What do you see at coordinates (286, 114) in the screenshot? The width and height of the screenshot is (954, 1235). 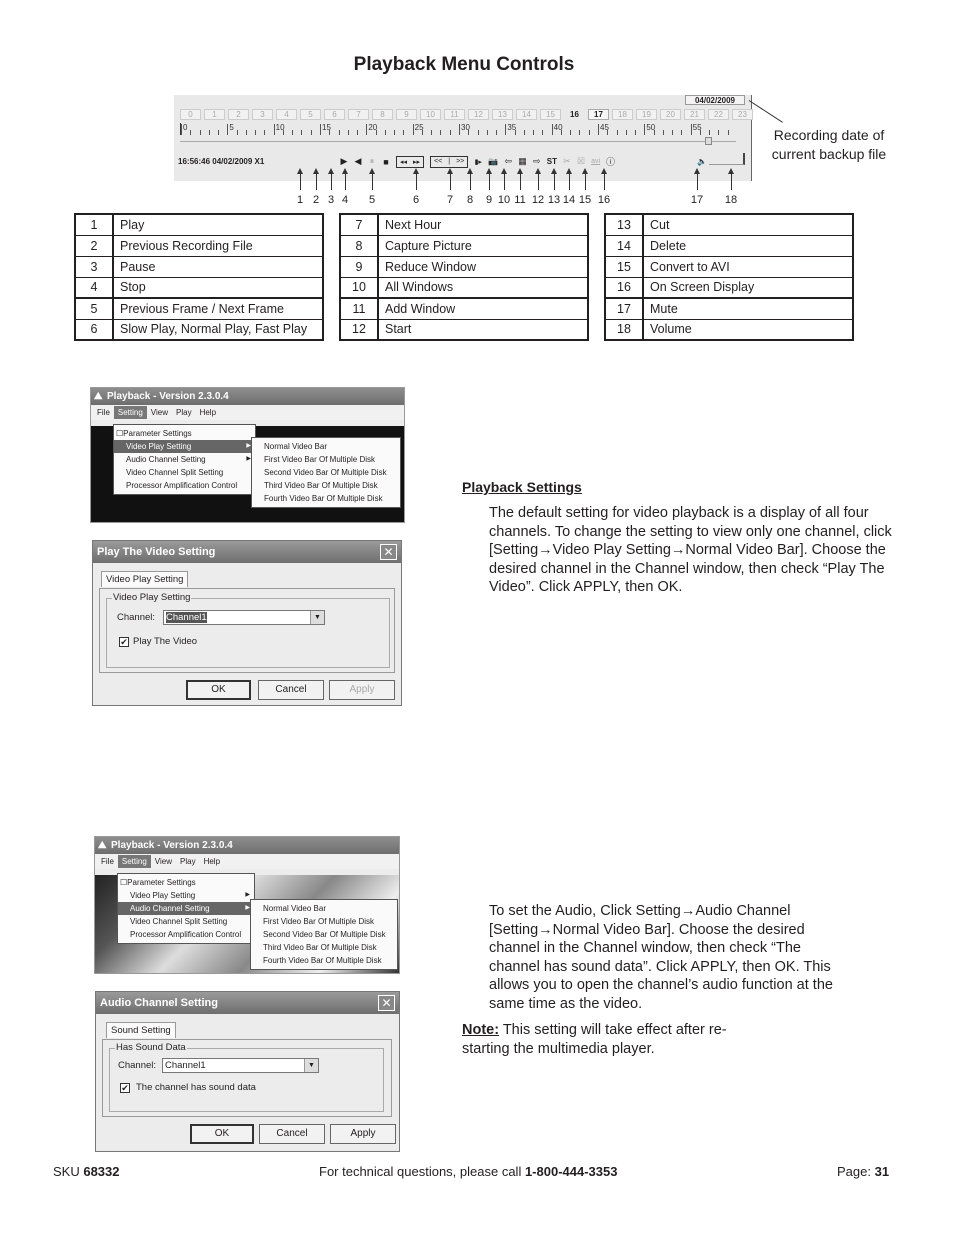 I see `hour-button: 4` at bounding box center [286, 114].